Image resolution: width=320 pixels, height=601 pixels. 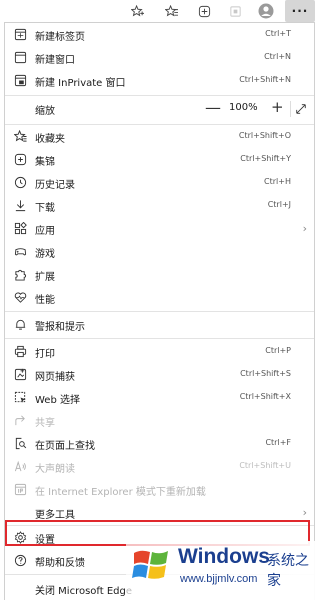 I want to click on menu-item-new-tab: 新建标签页 Ctrl+T, so click(x=159, y=34).